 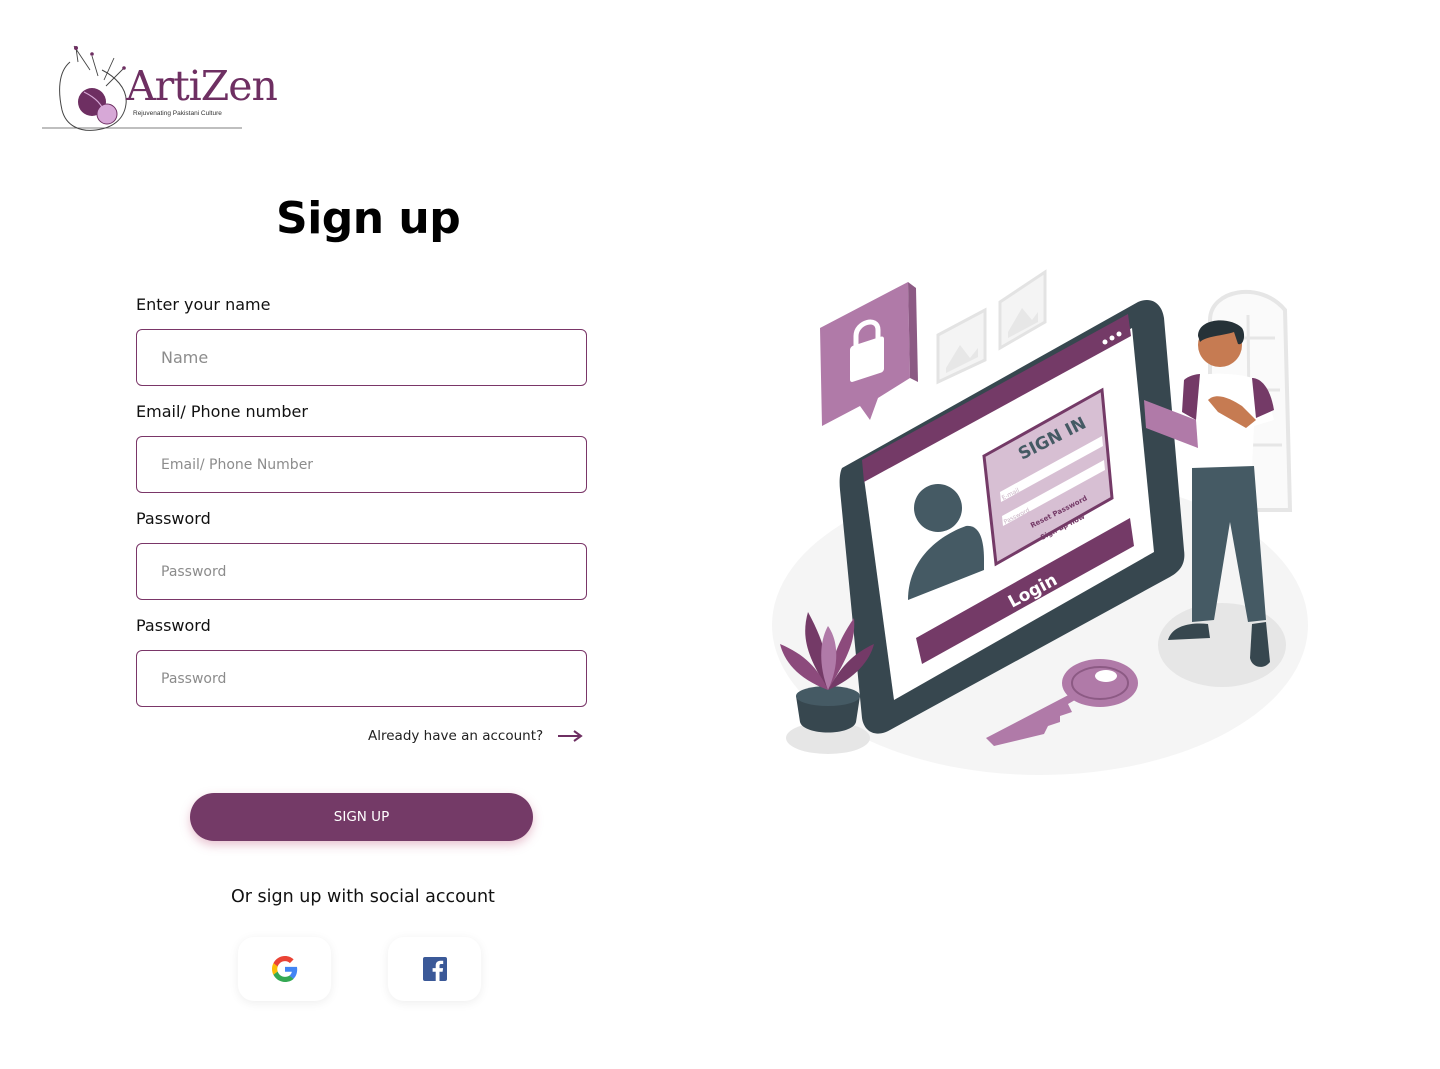 What do you see at coordinates (373, 357) in the screenshot?
I see `name-input` at bounding box center [373, 357].